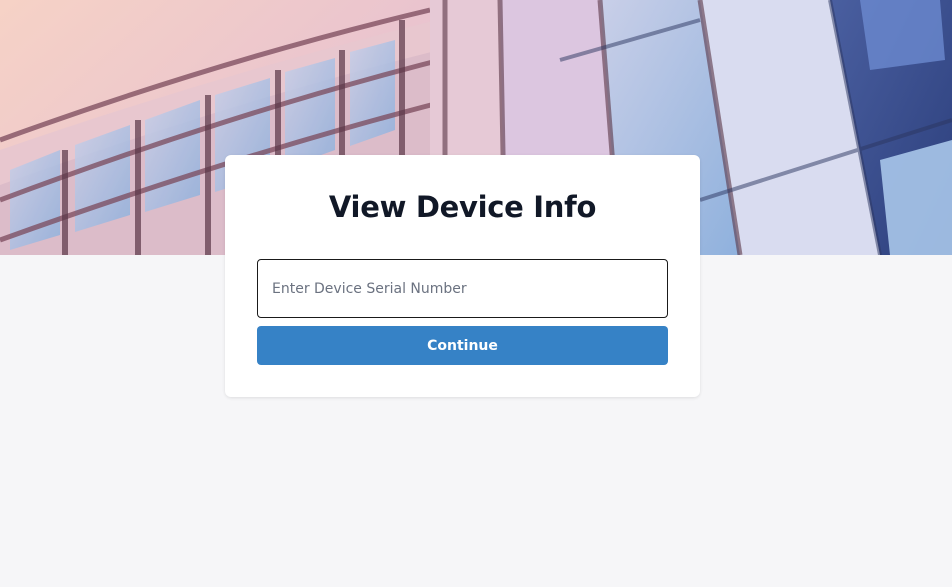 This screenshot has height=587, width=952. What do you see at coordinates (462, 288) in the screenshot?
I see `device-serial-input` at bounding box center [462, 288].